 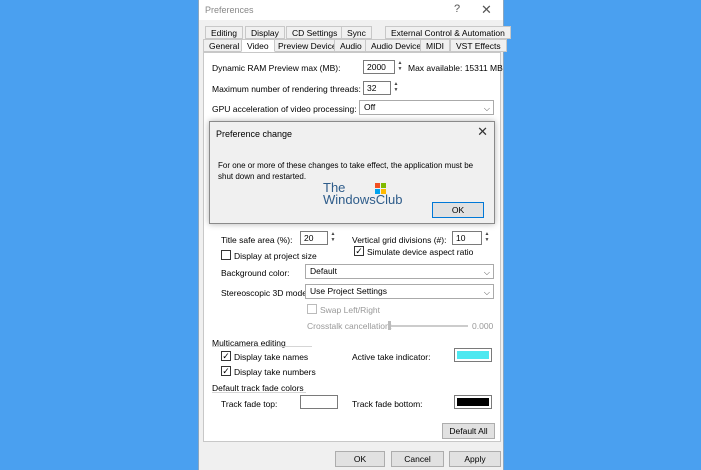 What do you see at coordinates (271, 357) in the screenshot?
I see `display-take-names-label: Display take names` at bounding box center [271, 357].